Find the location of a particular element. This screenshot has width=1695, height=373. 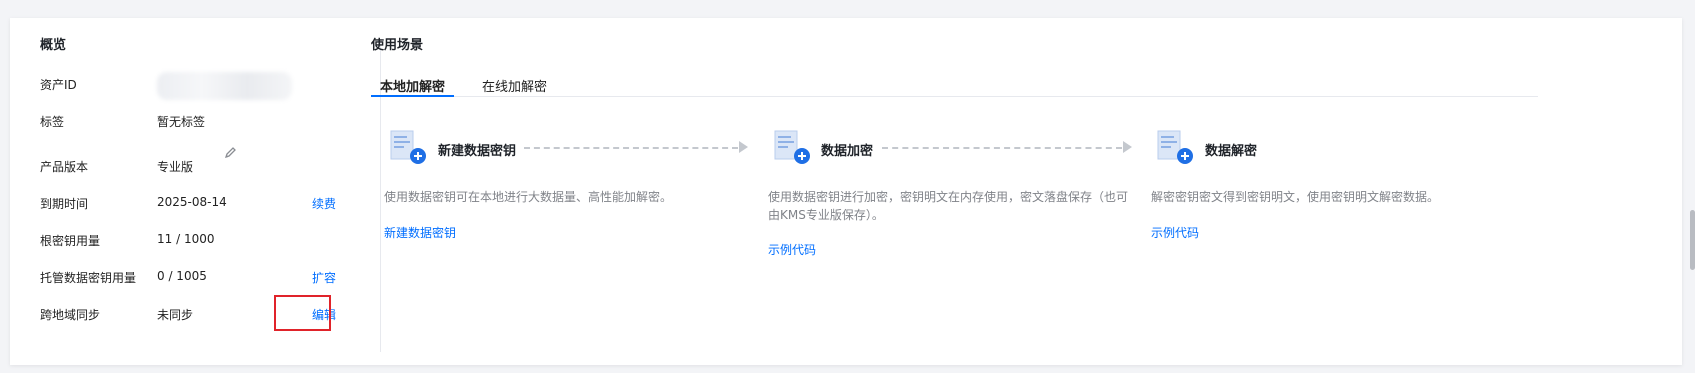

tags-value: 暂无标签 is located at coordinates (181, 122).